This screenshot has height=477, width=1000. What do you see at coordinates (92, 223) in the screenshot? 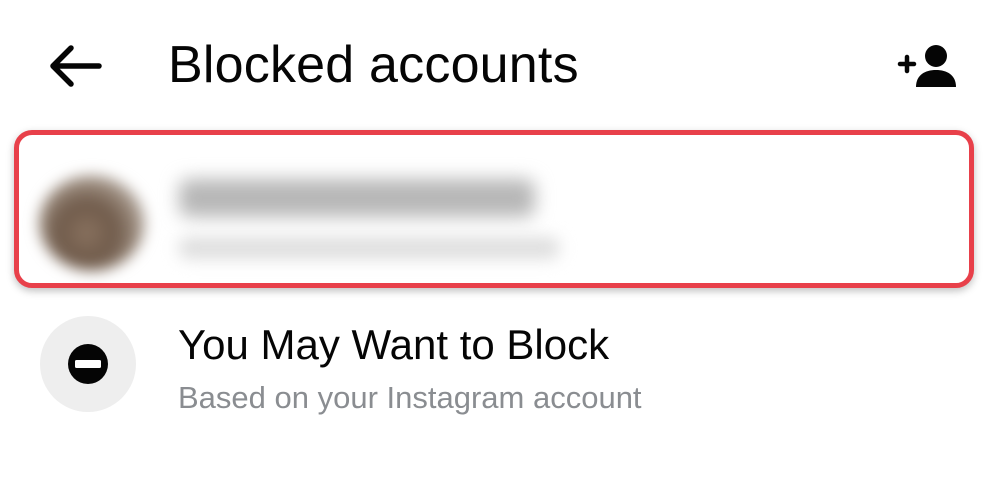
I see `avatar` at bounding box center [92, 223].